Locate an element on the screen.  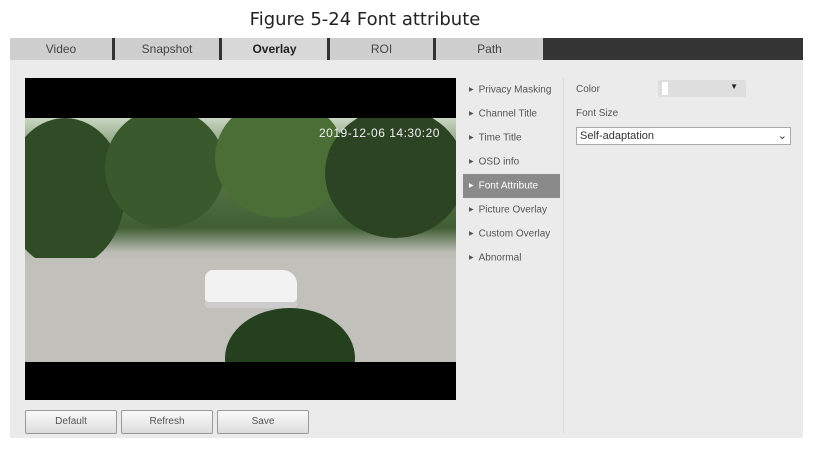
menu-item-picture-overlay: ▶ Picture Overlay is located at coordinates (511, 210).